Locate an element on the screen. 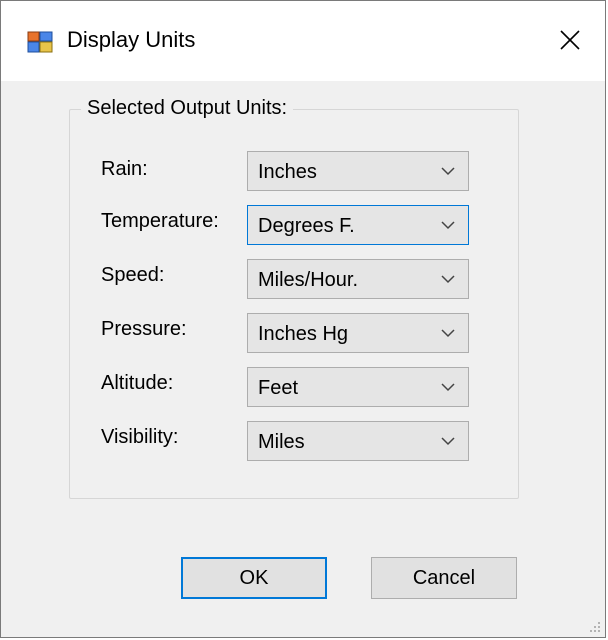 The image size is (608, 640). cancel-button: Cancel is located at coordinates (444, 578).